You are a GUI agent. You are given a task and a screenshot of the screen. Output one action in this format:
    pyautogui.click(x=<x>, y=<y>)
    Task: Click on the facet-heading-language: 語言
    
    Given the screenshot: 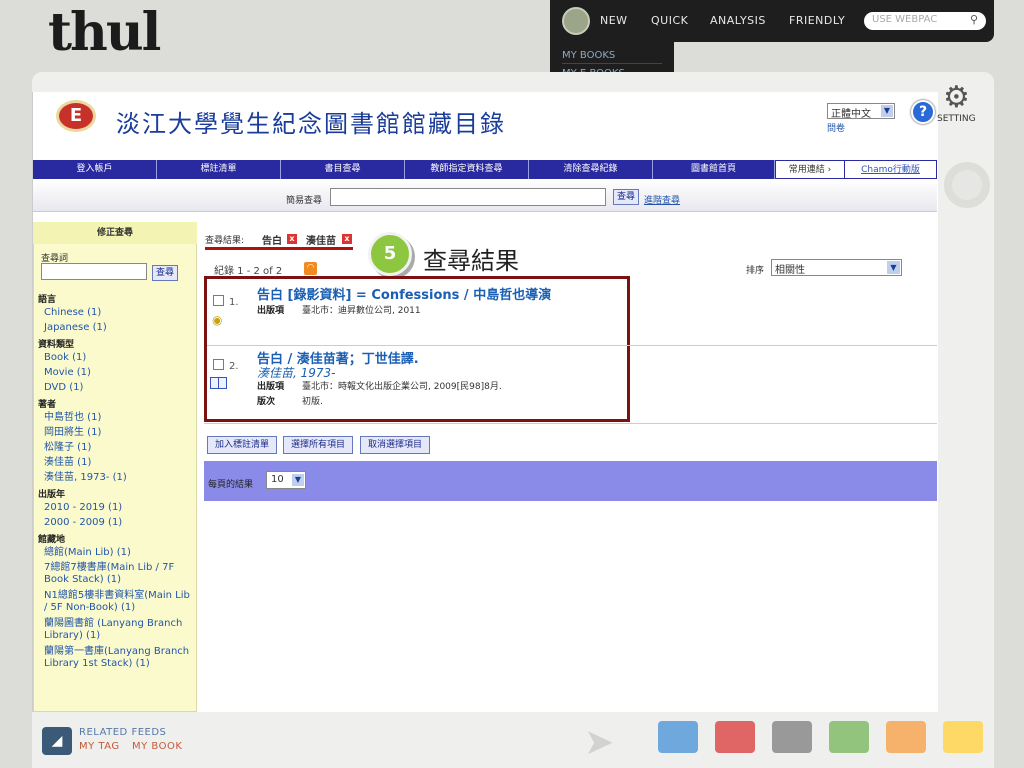 What is the action you would take?
    pyautogui.click(x=47, y=300)
    